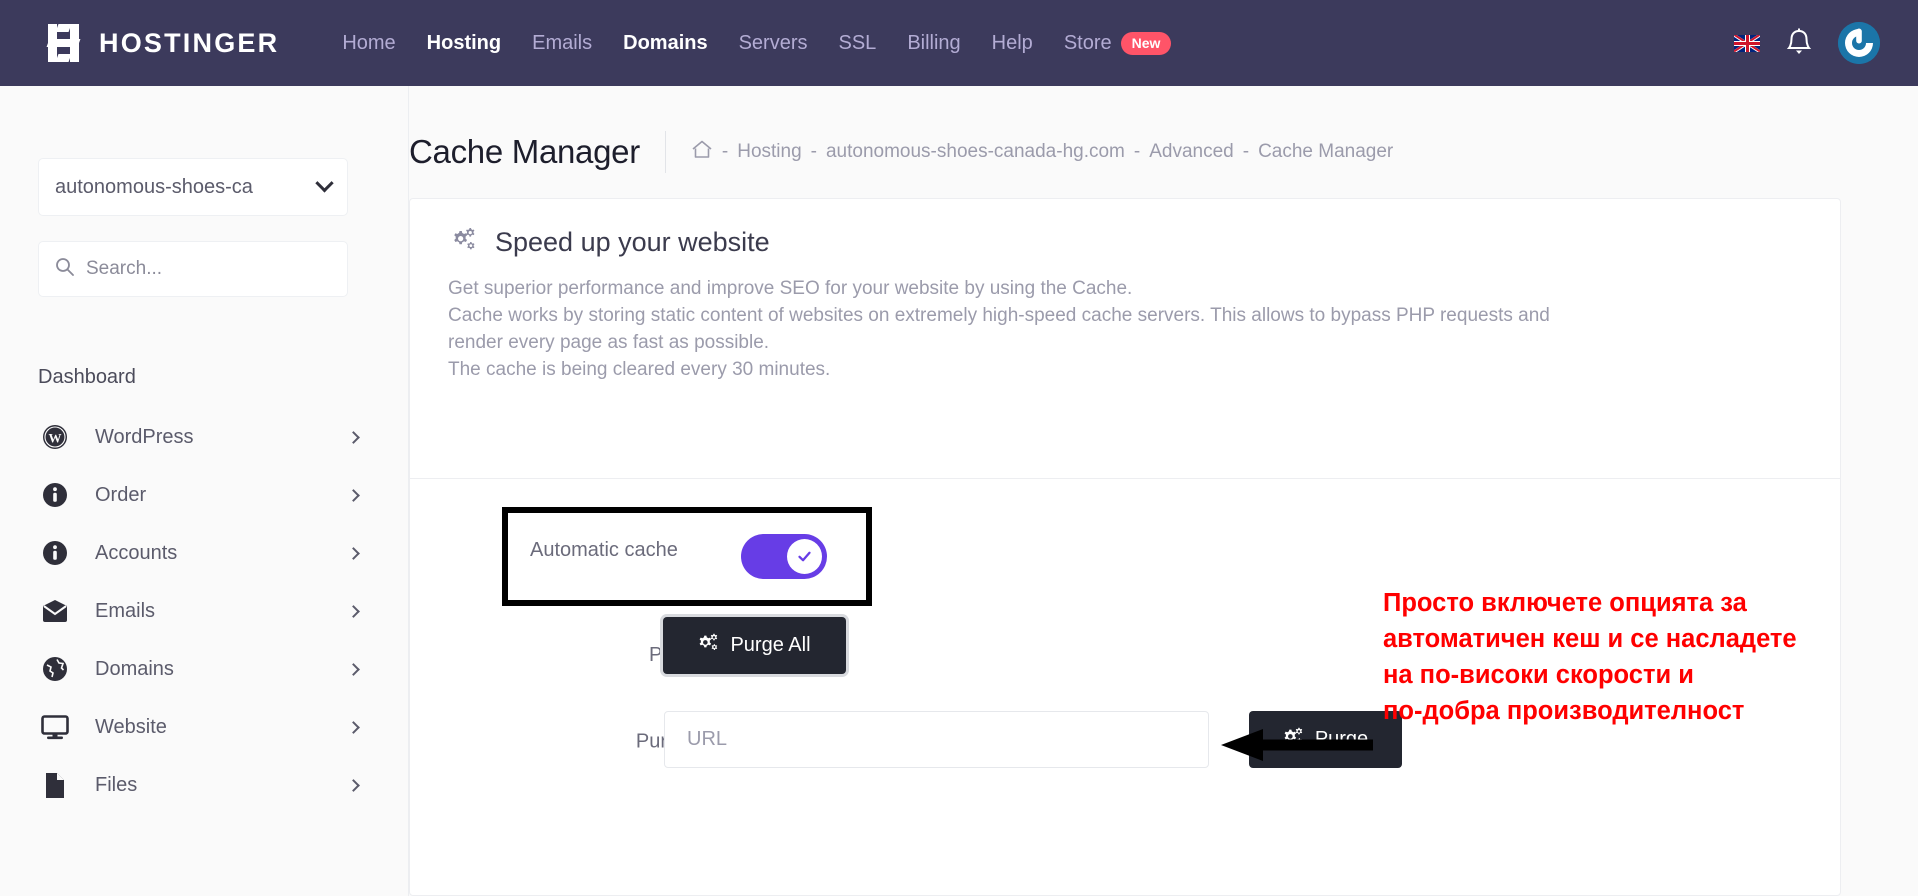 The height and width of the screenshot is (896, 1918). I want to click on nav-item-servers: Servers, so click(773, 43).